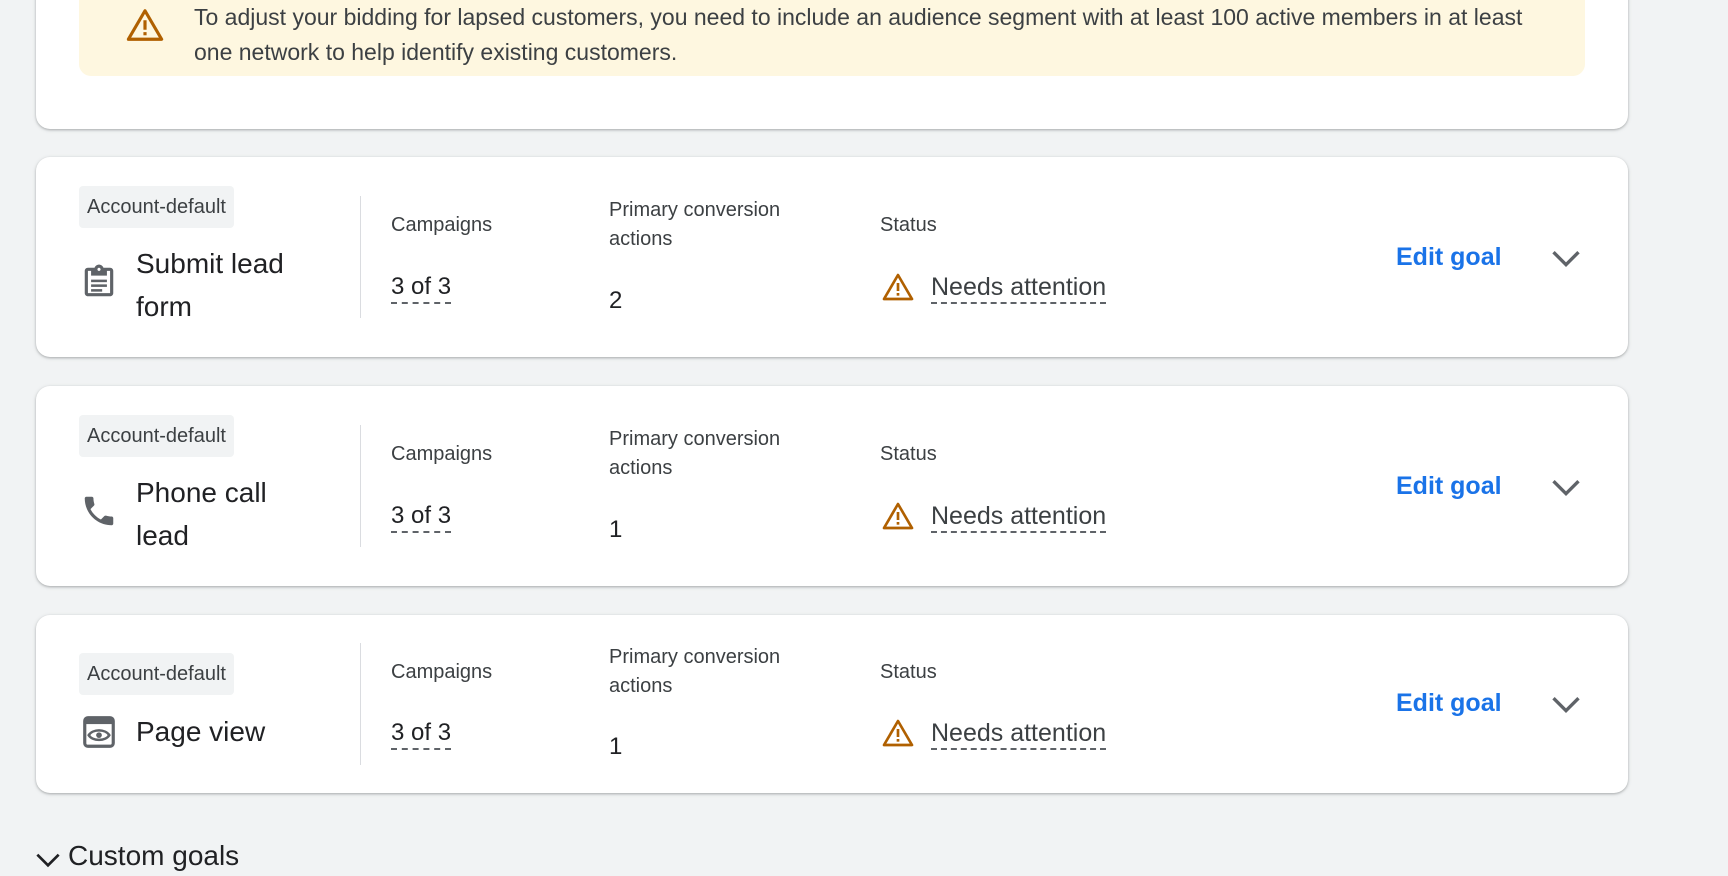  What do you see at coordinates (154, 855) in the screenshot?
I see `custom-goals-label: Custom goals` at bounding box center [154, 855].